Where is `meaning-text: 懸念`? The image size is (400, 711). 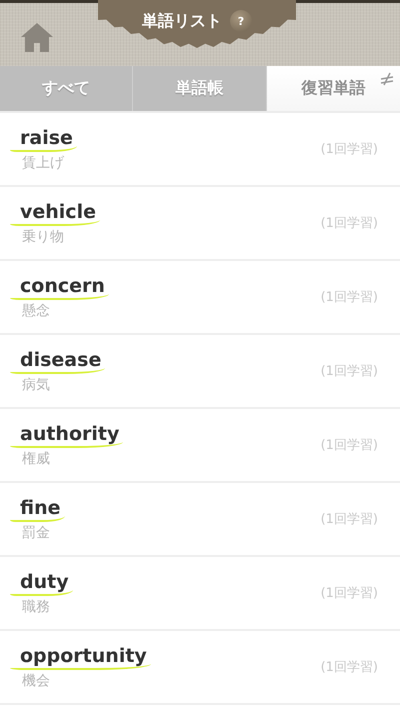 meaning-text: 懸念 is located at coordinates (36, 311).